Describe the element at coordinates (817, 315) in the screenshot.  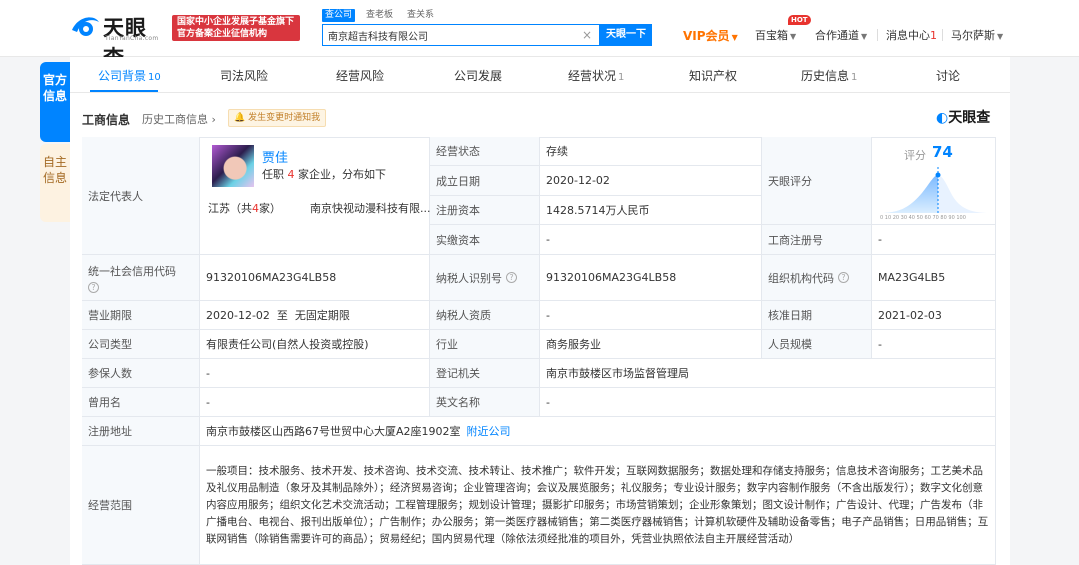
I see `approve-date-label: 核准日期` at that location.